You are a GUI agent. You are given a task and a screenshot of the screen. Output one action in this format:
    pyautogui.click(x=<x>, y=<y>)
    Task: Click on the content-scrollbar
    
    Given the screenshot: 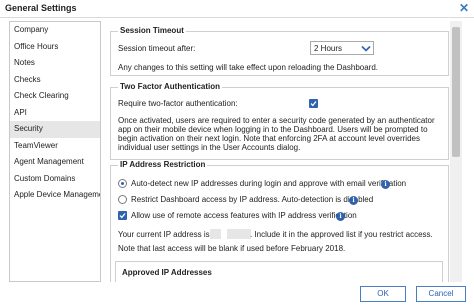 What is the action you would take?
    pyautogui.click(x=456, y=151)
    